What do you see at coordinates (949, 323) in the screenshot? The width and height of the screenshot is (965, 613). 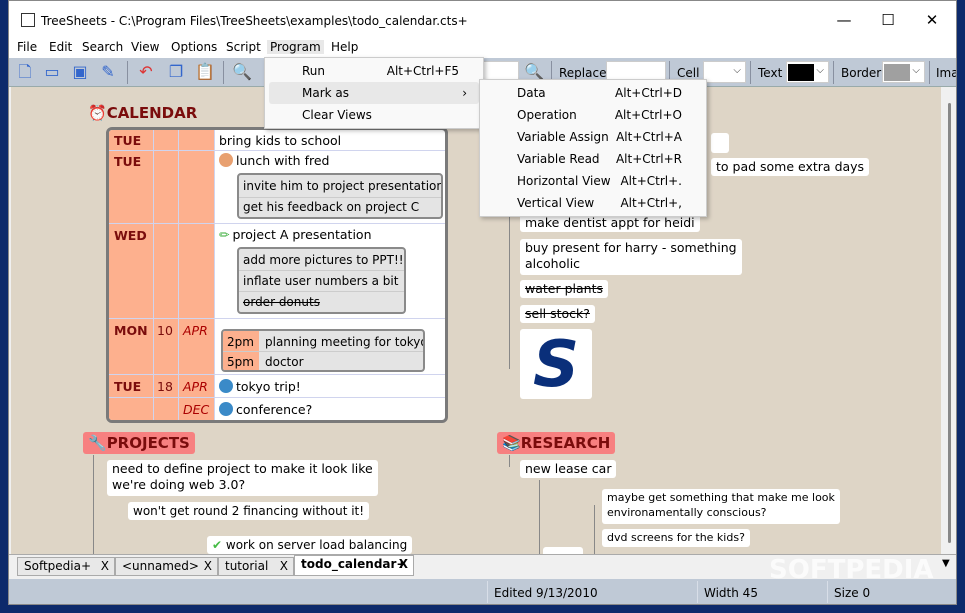 I see `scrollbar-thumb` at bounding box center [949, 323].